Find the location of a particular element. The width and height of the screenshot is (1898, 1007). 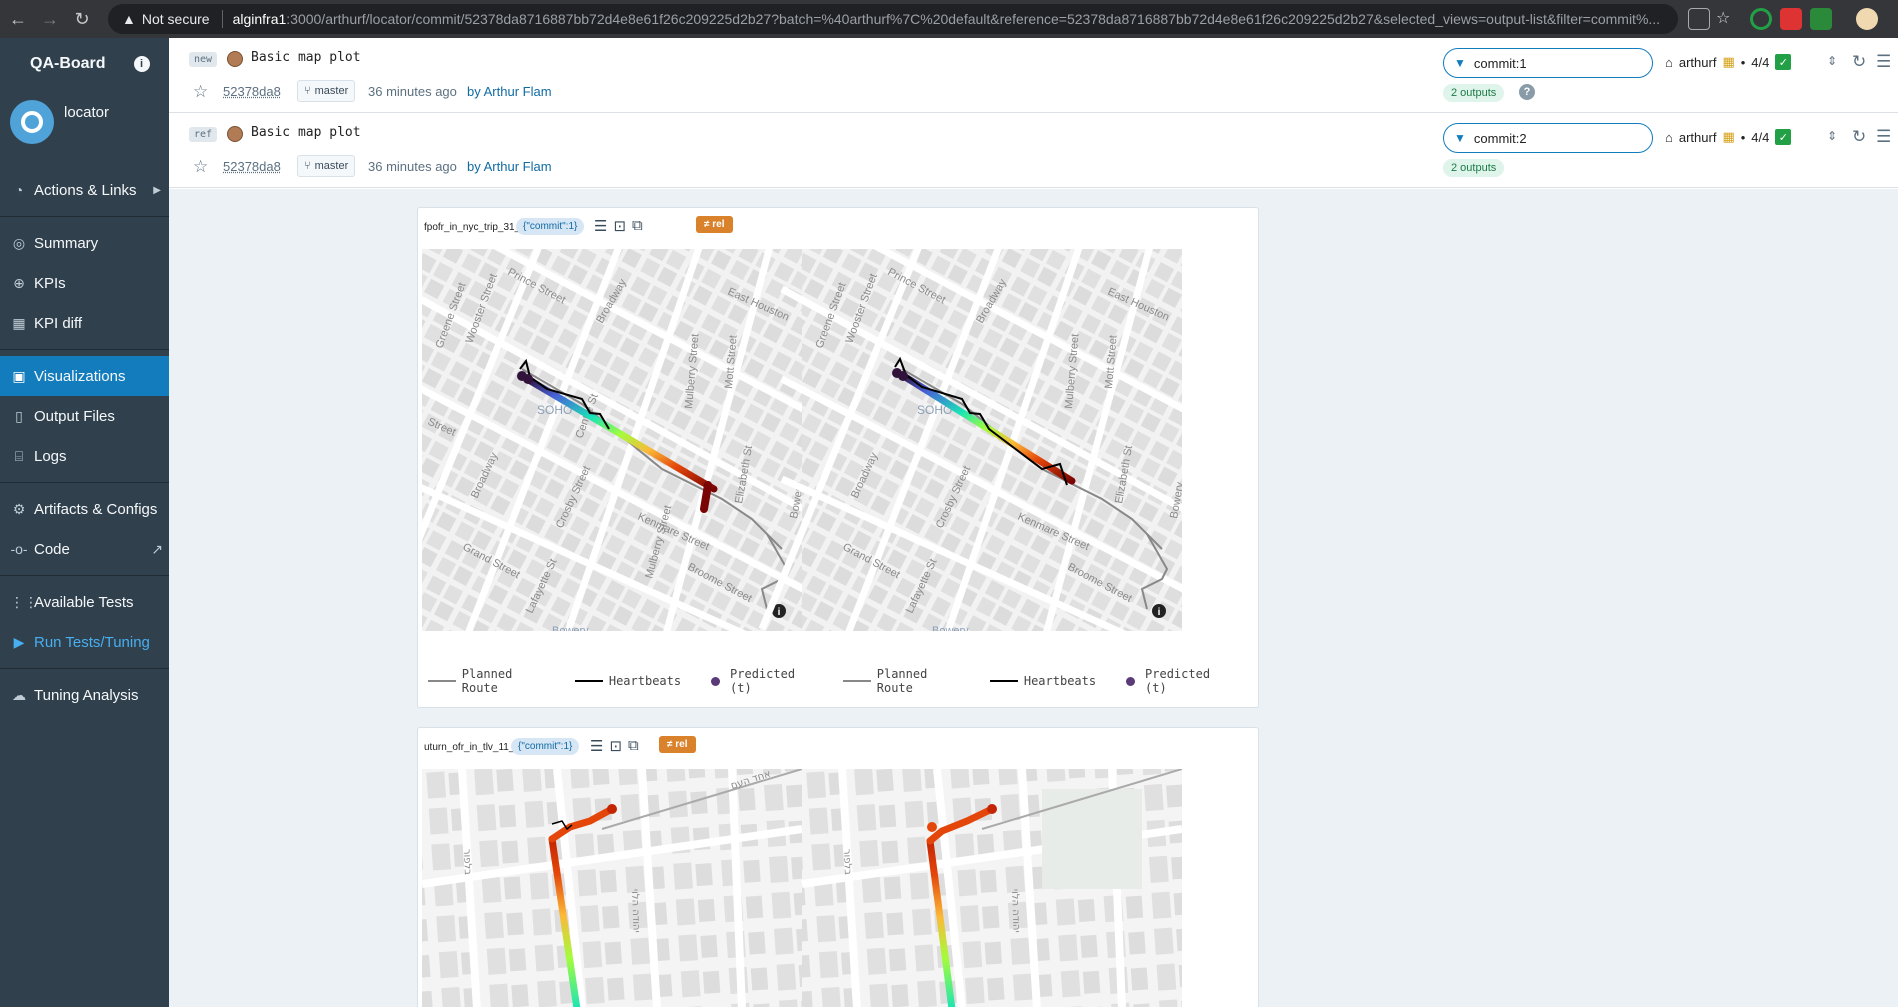

sidebar-item-kpi-diff: ▦ KPI diff is located at coordinates (84, 323).